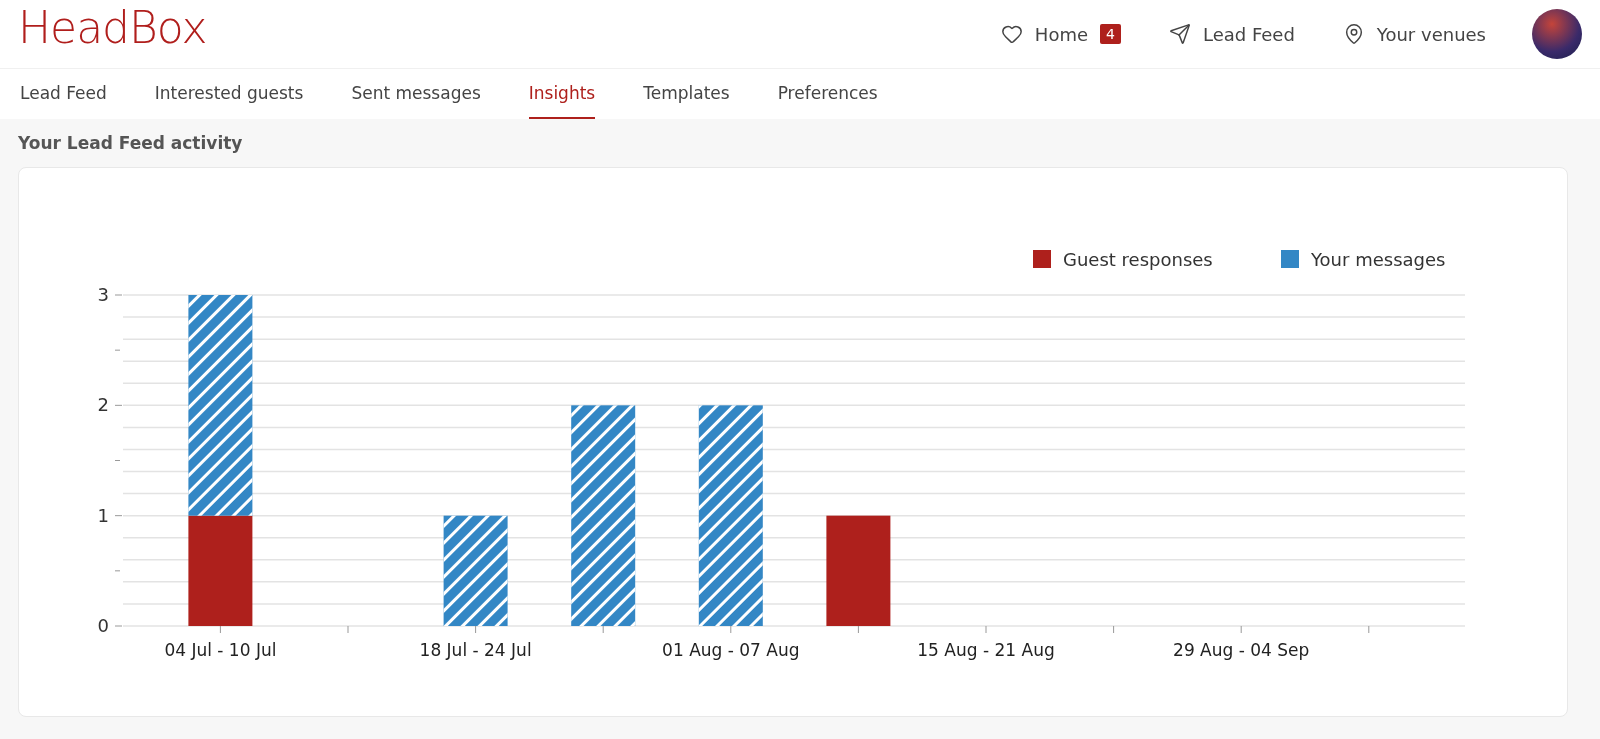 This screenshot has height=739, width=1600. What do you see at coordinates (1110, 34) in the screenshot?
I see `notification-badge: 4` at bounding box center [1110, 34].